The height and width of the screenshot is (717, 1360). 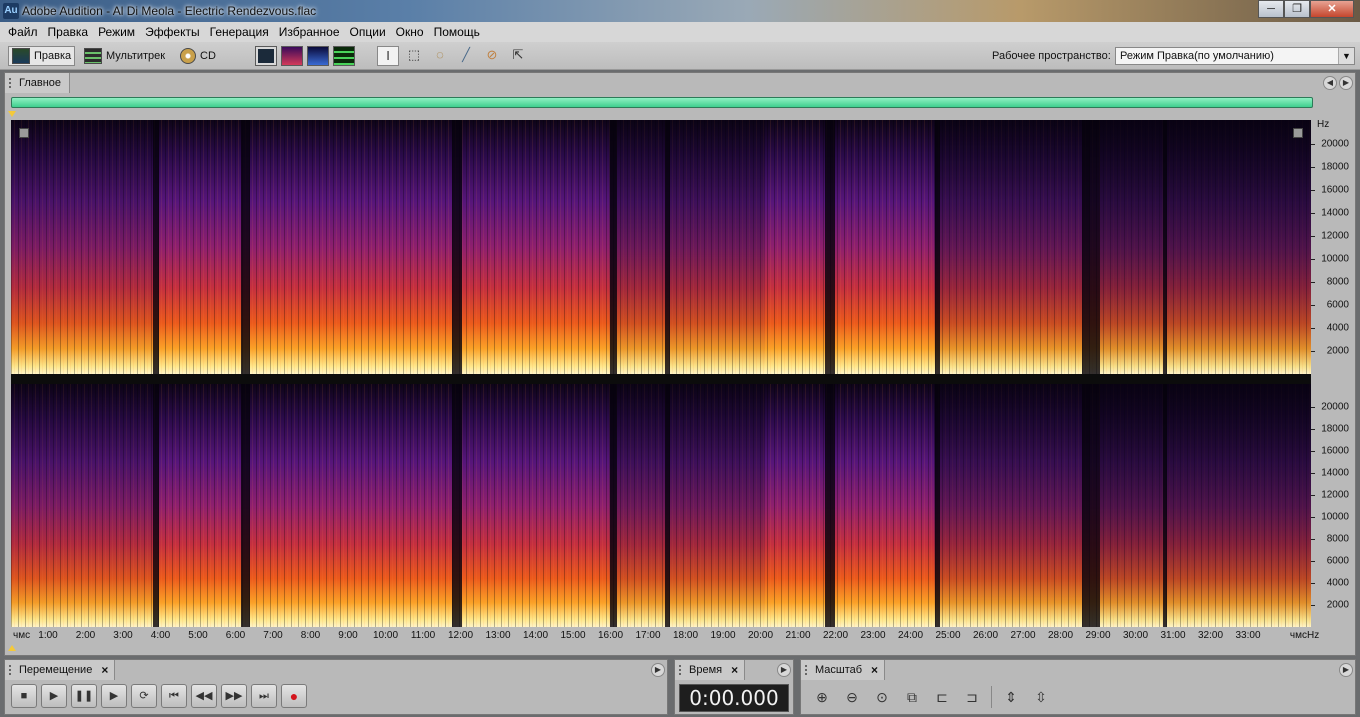 I want to click on phase-view-icon, so click(x=344, y=56).